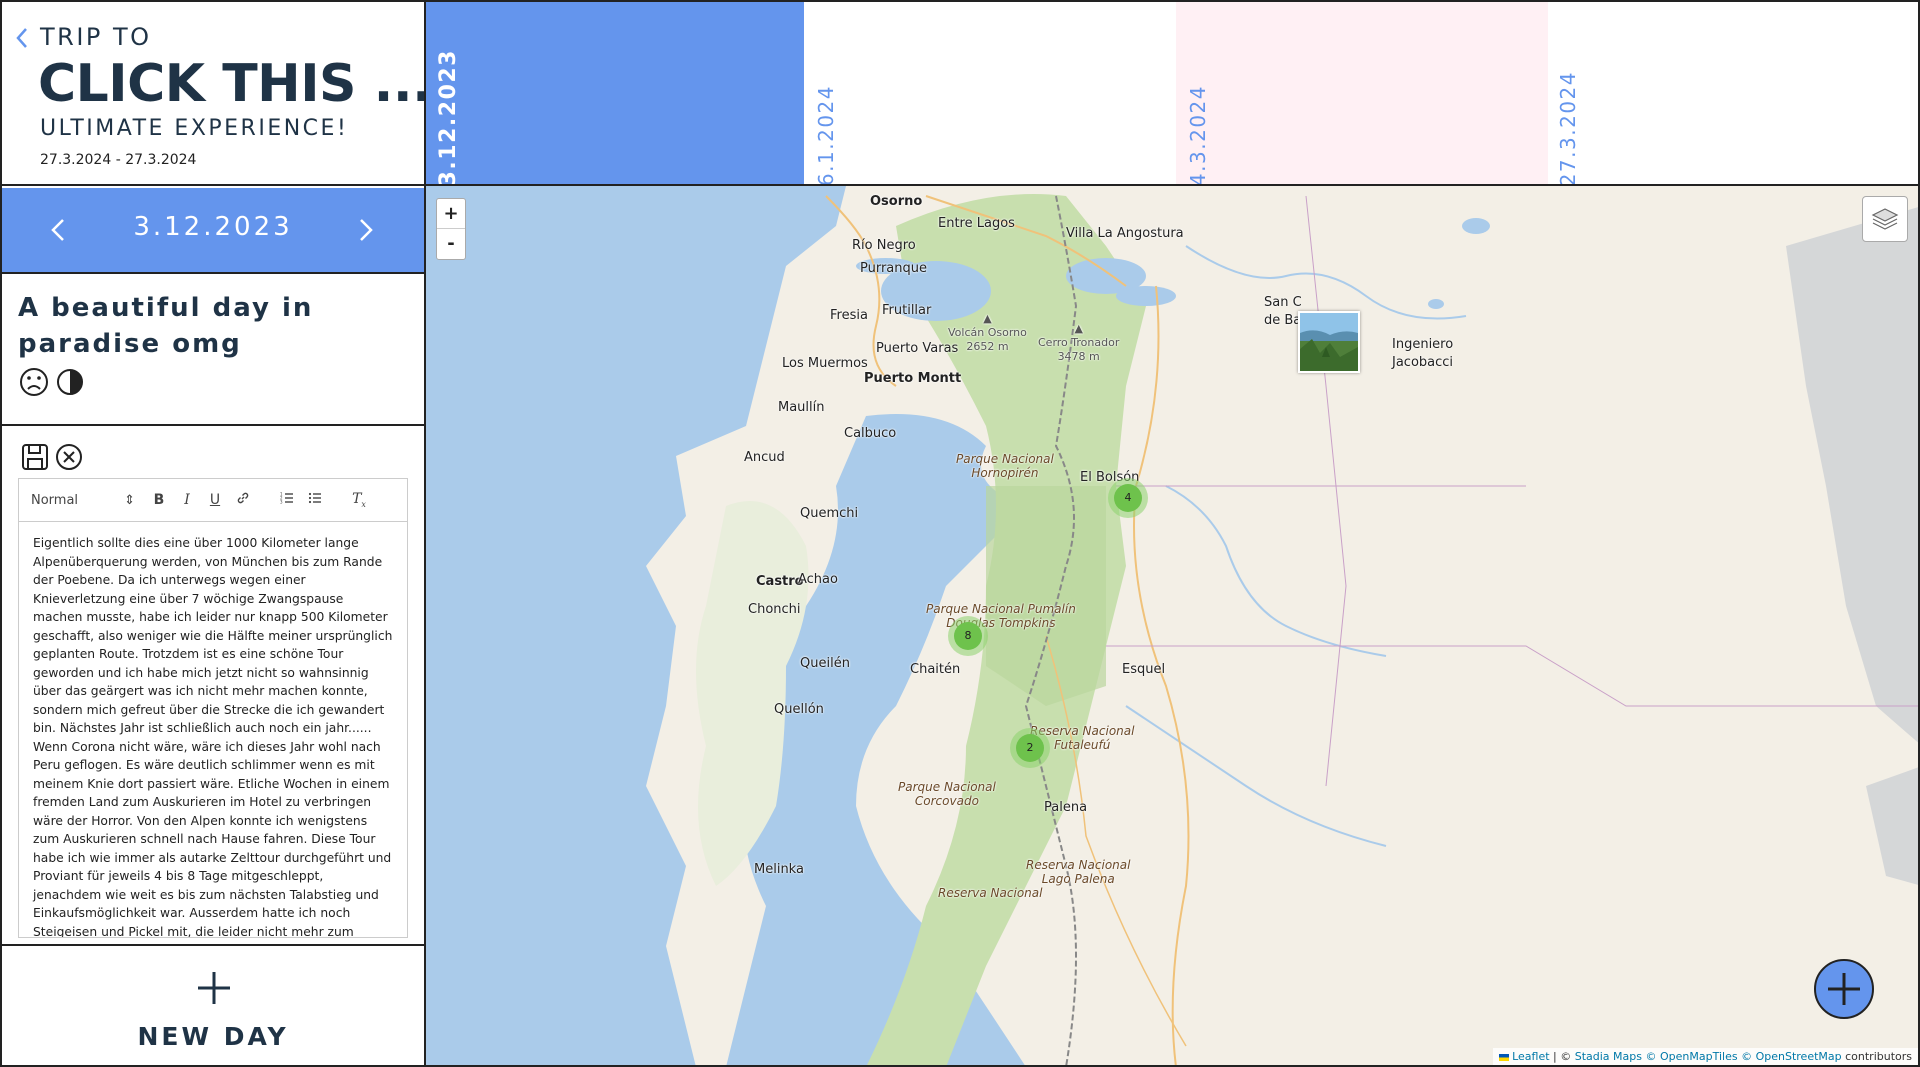 The height and width of the screenshot is (1067, 1920). I want to click on cluster-count: 8, so click(968, 636).